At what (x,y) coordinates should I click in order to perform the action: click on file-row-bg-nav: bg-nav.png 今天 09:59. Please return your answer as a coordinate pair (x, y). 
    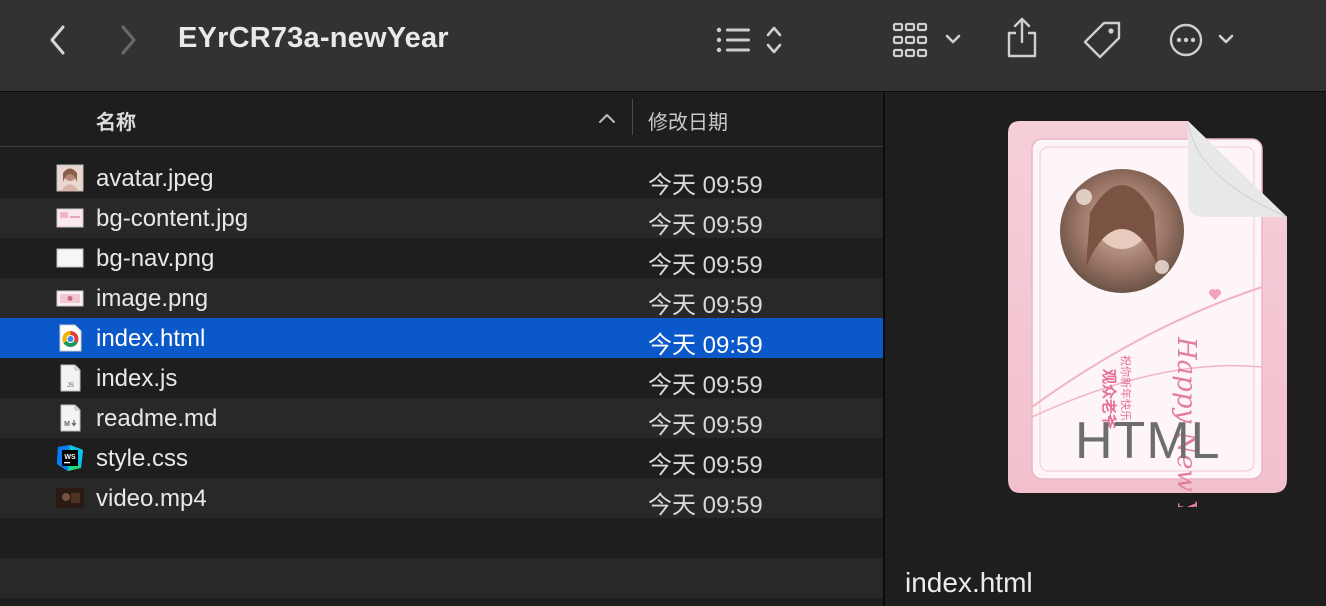
    Looking at the image, I should click on (441, 258).